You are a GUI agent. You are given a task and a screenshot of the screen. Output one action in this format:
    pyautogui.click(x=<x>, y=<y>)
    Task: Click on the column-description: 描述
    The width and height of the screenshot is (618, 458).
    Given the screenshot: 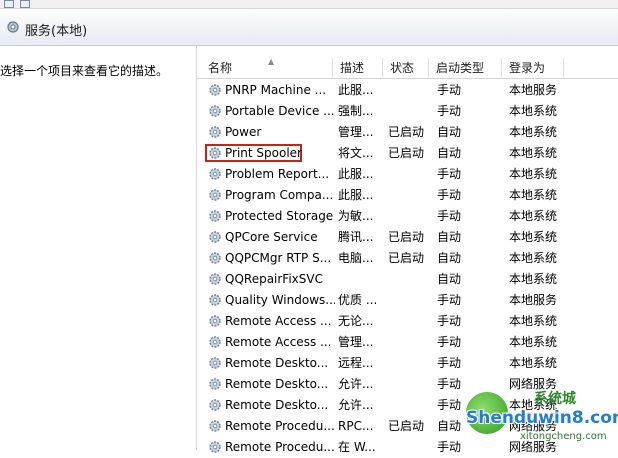 What is the action you would take?
    pyautogui.click(x=358, y=68)
    